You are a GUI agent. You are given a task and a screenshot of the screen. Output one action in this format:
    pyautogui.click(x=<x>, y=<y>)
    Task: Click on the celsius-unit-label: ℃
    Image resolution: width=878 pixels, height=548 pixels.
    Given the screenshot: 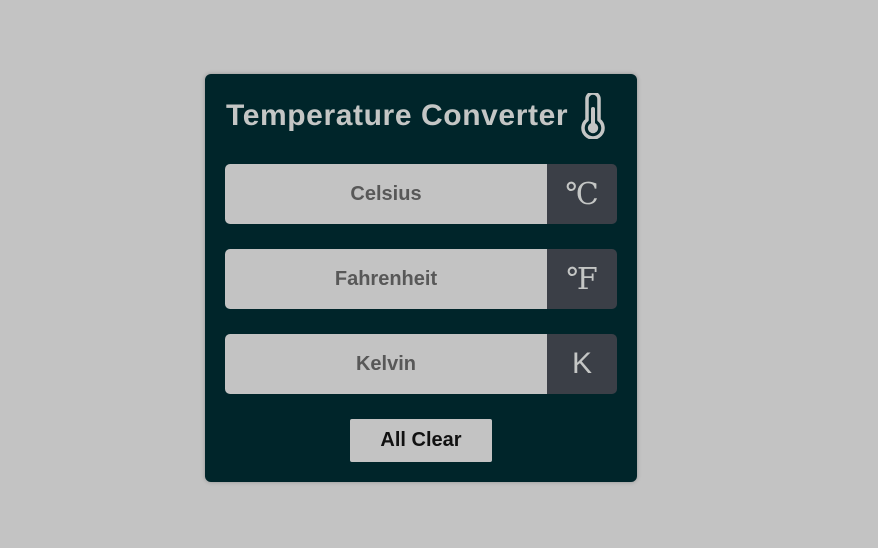 What is the action you would take?
    pyautogui.click(x=582, y=194)
    